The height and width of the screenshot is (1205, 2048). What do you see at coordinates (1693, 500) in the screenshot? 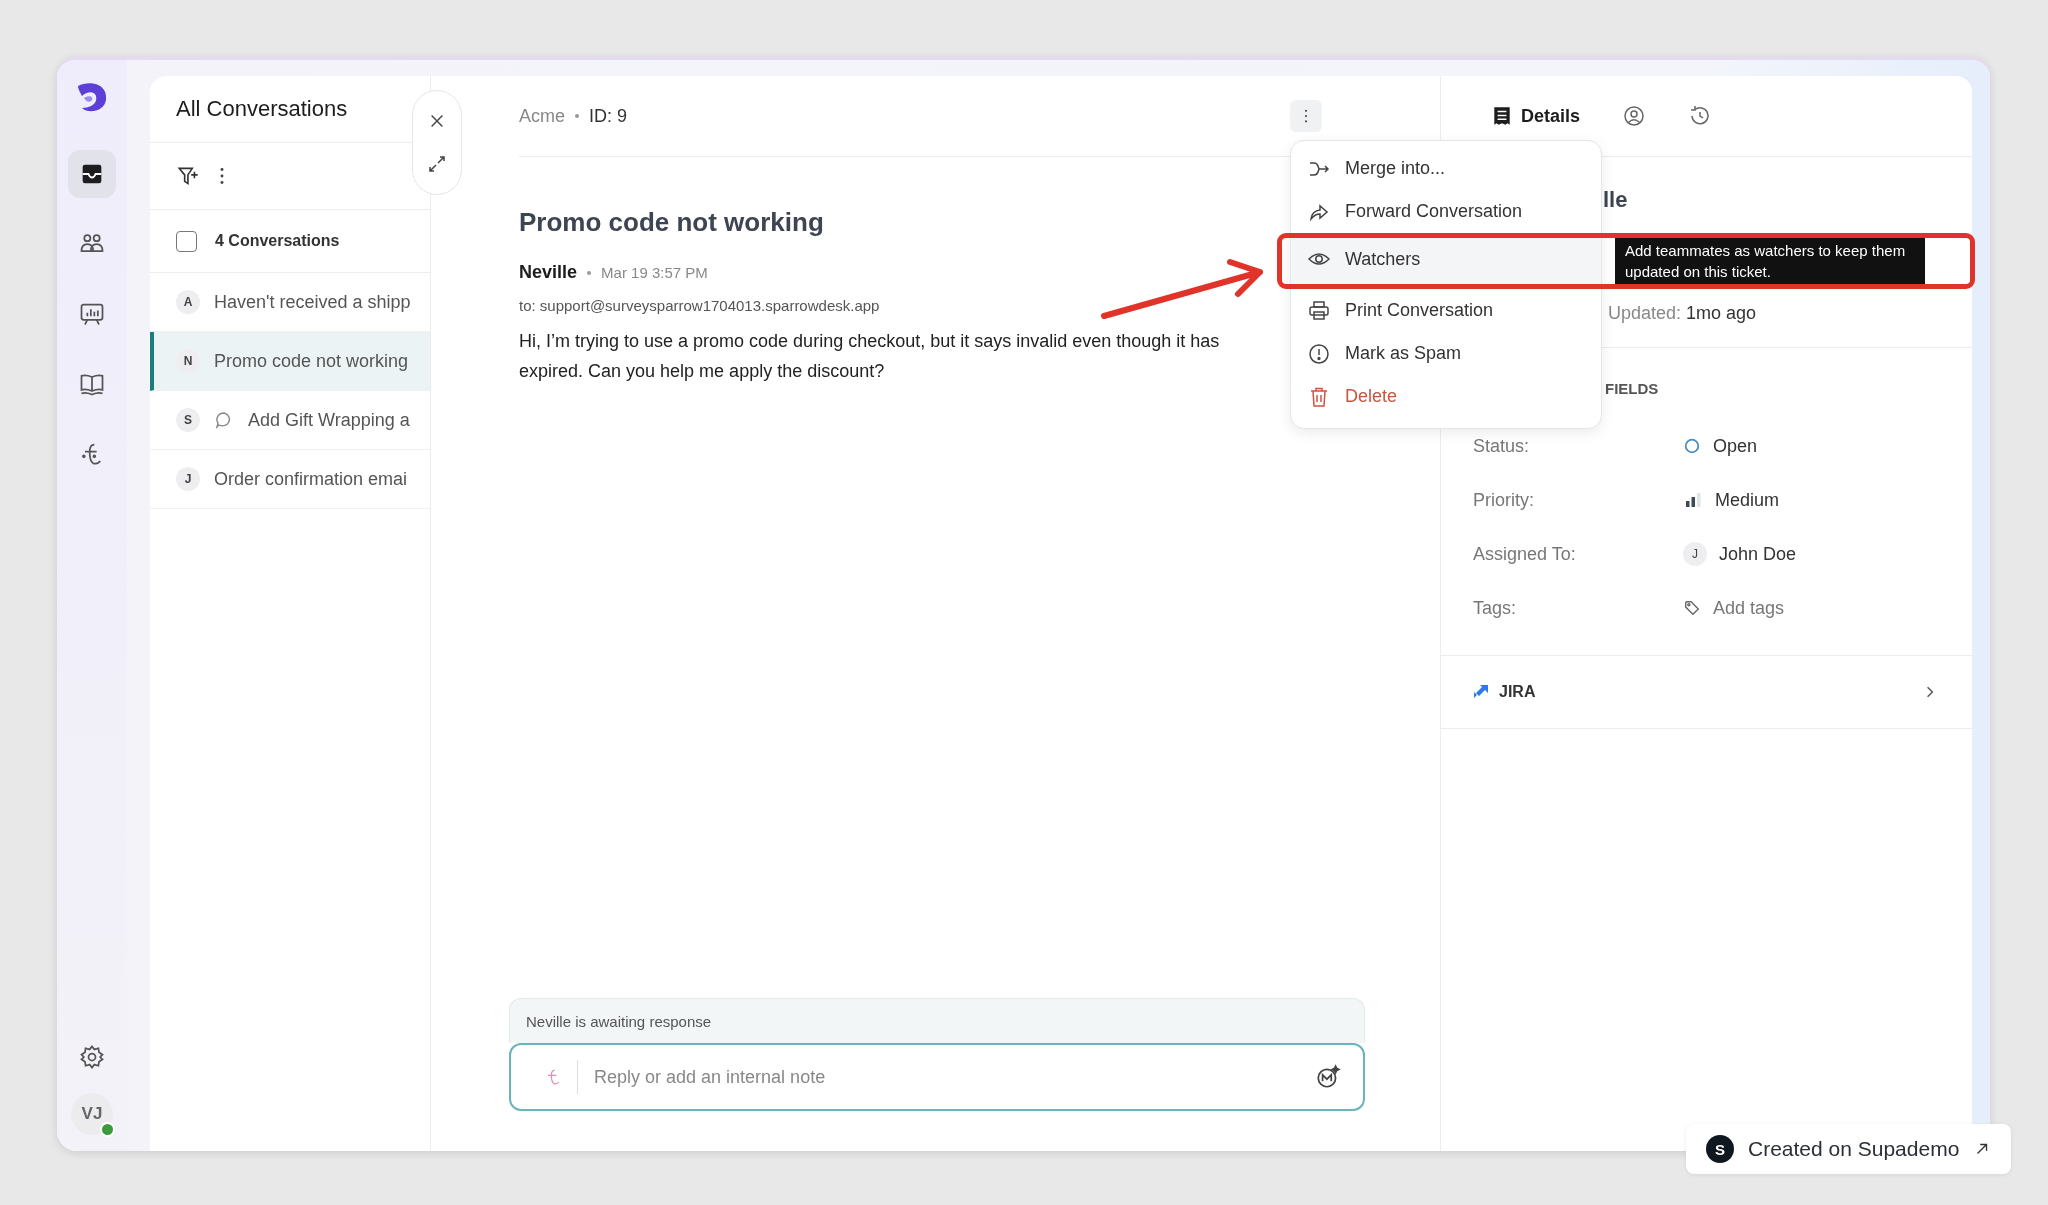
I see `priority-bars-icon` at bounding box center [1693, 500].